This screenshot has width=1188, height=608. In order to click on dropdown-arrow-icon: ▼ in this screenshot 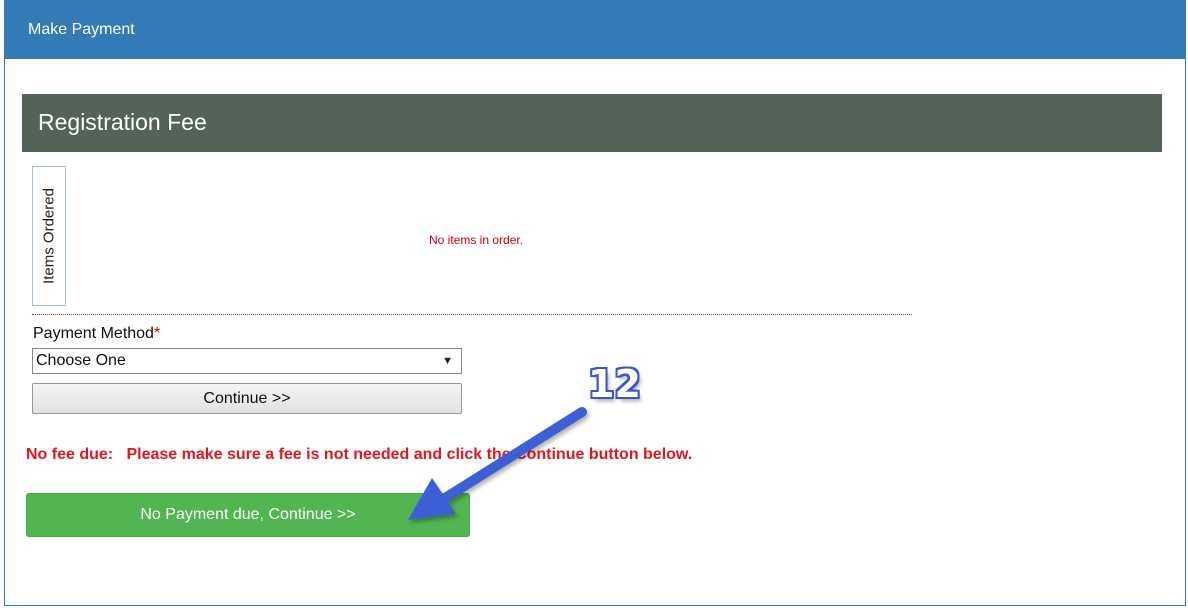, I will do `click(447, 361)`.